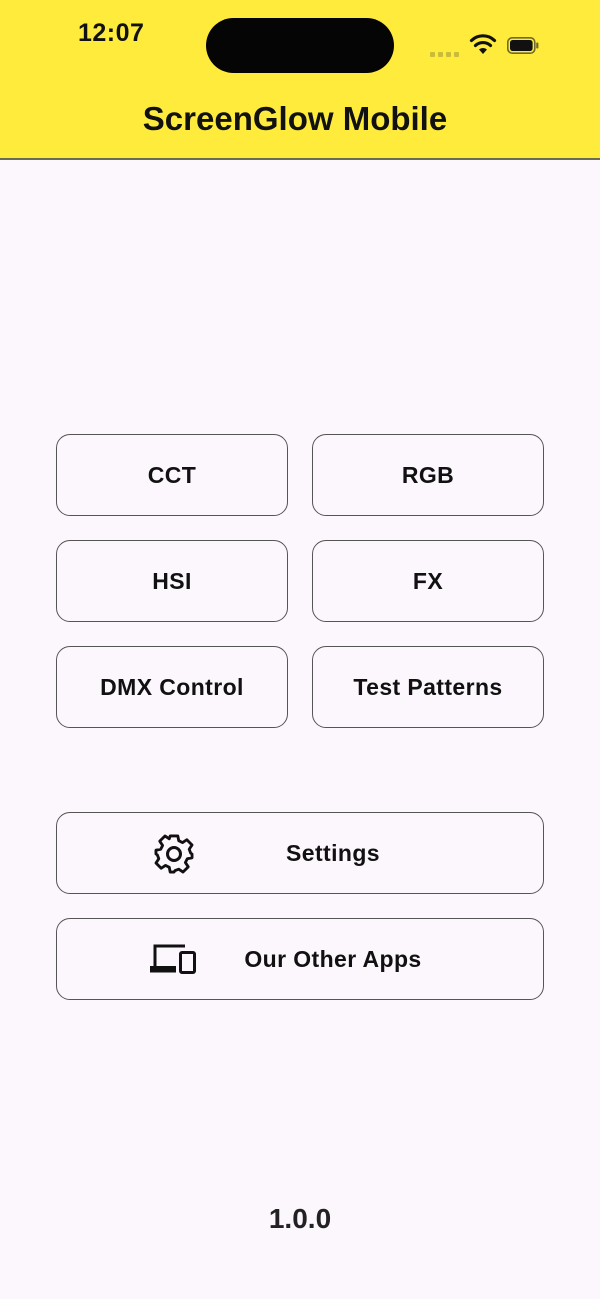  What do you see at coordinates (111, 33) in the screenshot?
I see `status-time: 12:07` at bounding box center [111, 33].